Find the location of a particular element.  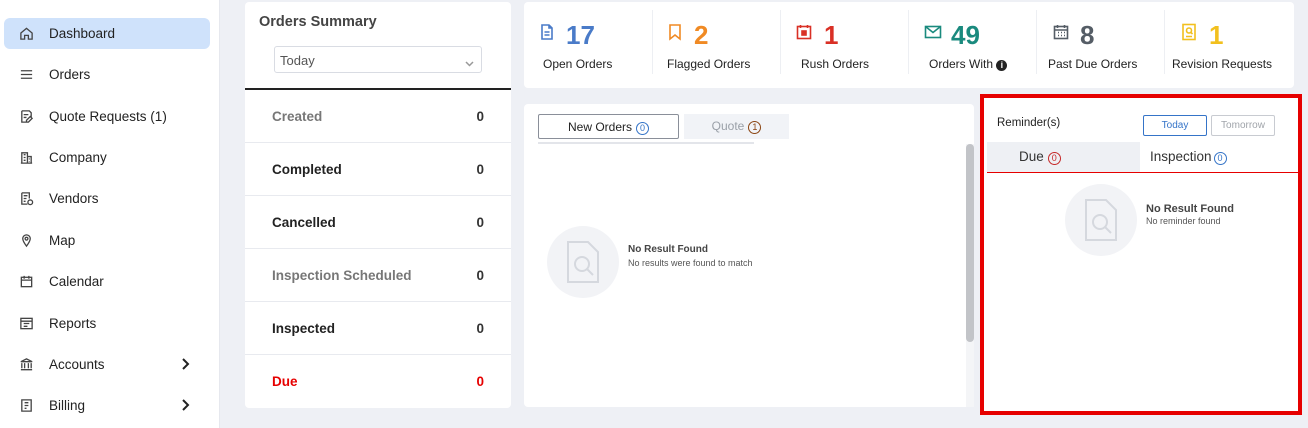

tab-new-orders: New Orders 0 is located at coordinates (608, 126).